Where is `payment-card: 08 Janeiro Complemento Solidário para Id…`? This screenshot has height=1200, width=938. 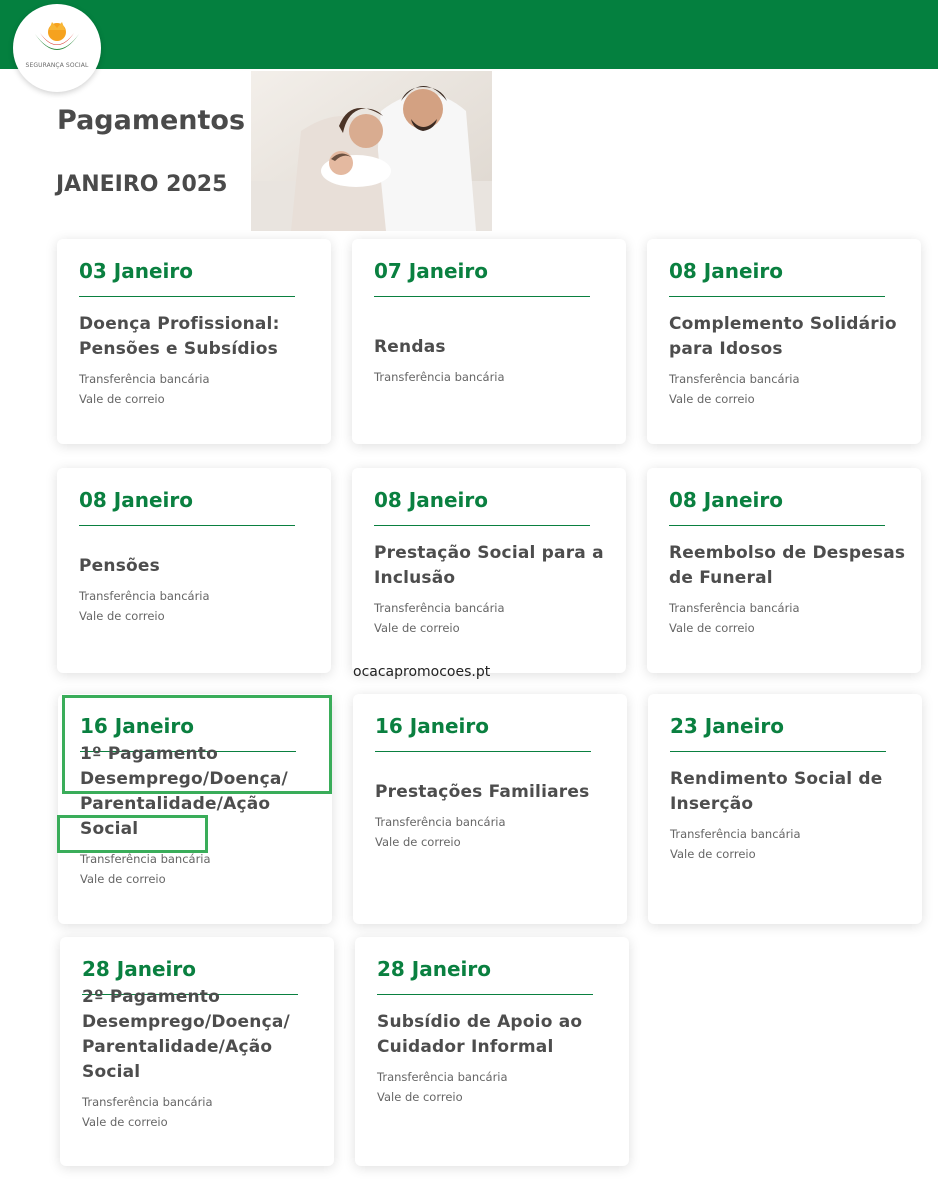 payment-card: 08 Janeiro Complemento Solidário para Id… is located at coordinates (784, 341).